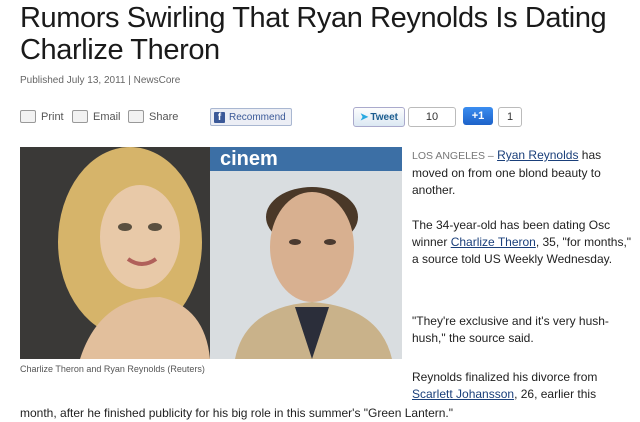 This screenshot has width=640, height=422. What do you see at coordinates (463, 394) in the screenshot?
I see `scarlett-johansson-link: Scarlett Johansson` at bounding box center [463, 394].